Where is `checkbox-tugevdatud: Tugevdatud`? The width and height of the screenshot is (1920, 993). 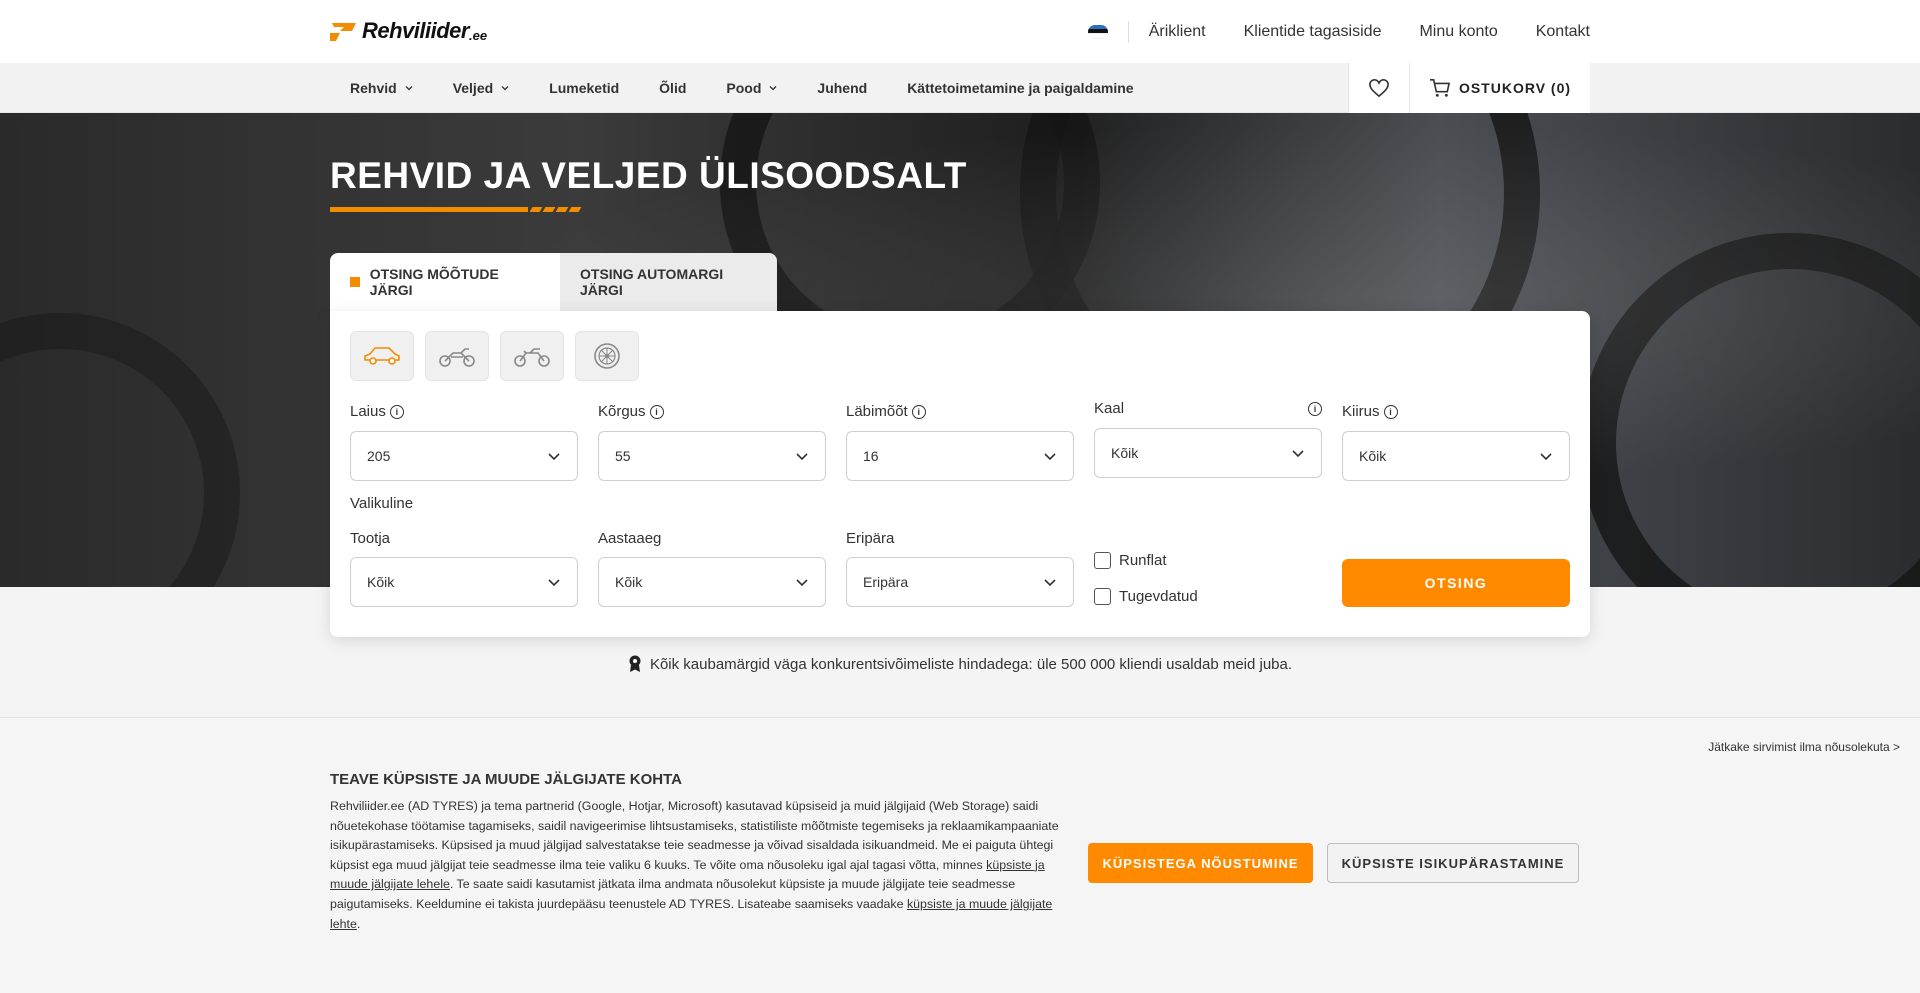 checkbox-tugevdatud: Tugevdatud is located at coordinates (1146, 596).